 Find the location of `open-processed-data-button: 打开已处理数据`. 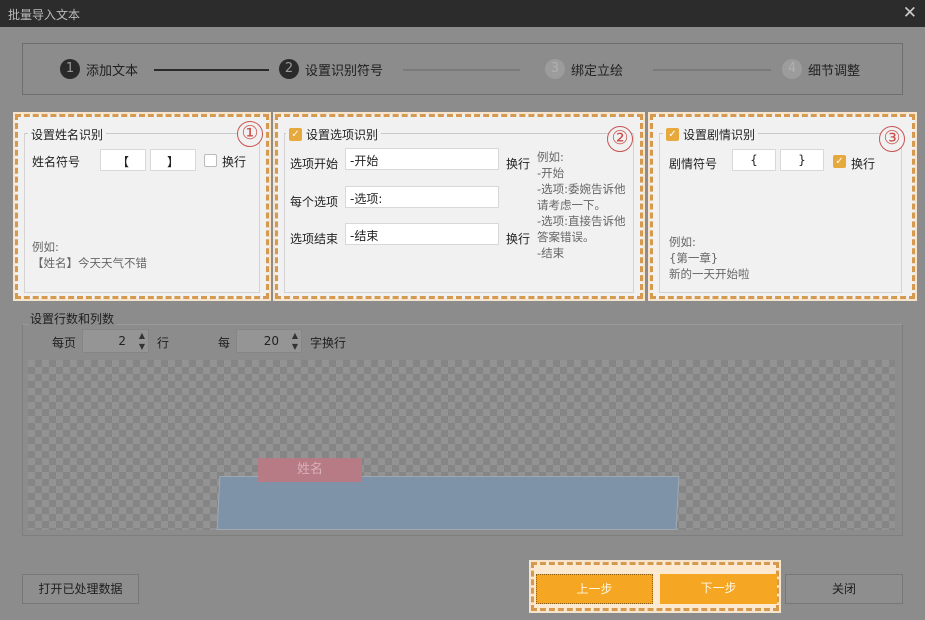

open-processed-data-button: 打开已处理数据 is located at coordinates (80, 589).